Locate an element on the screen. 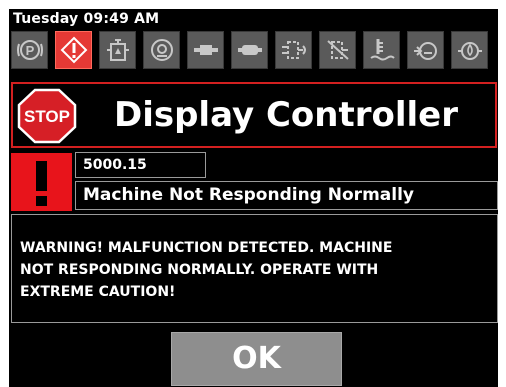 The width and height of the screenshot is (506, 387). parking-brake-icon: P is located at coordinates (29, 50).